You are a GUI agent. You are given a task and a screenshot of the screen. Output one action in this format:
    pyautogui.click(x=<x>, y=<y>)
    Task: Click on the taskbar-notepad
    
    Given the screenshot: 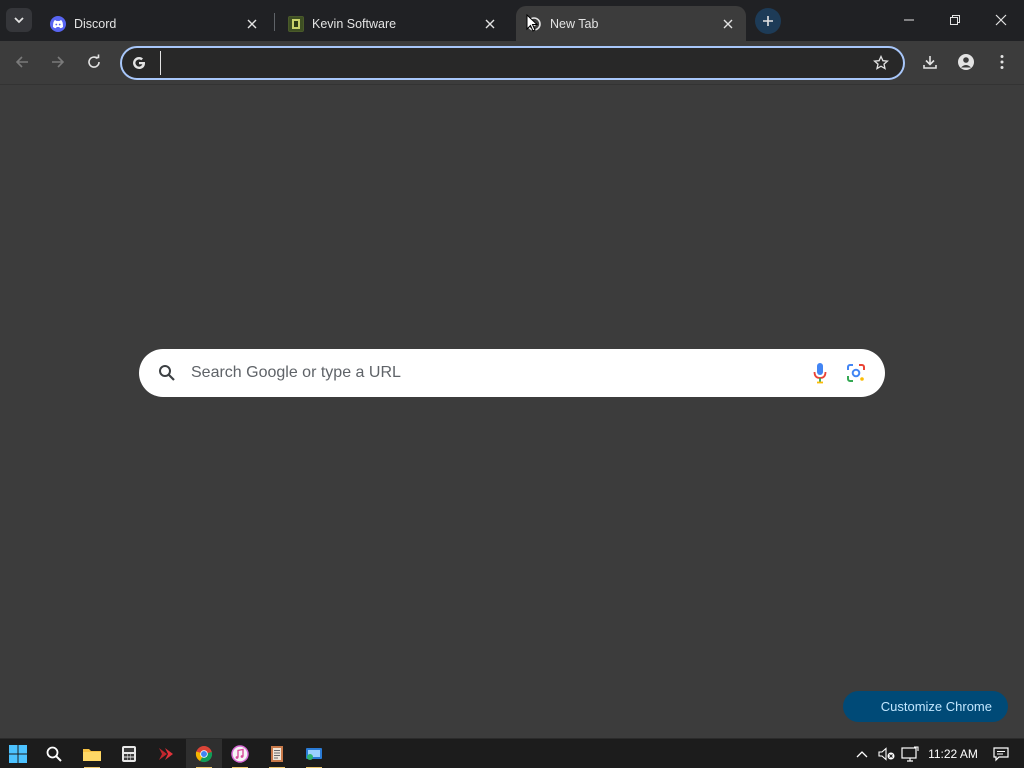 What is the action you would take?
    pyautogui.click(x=277, y=753)
    